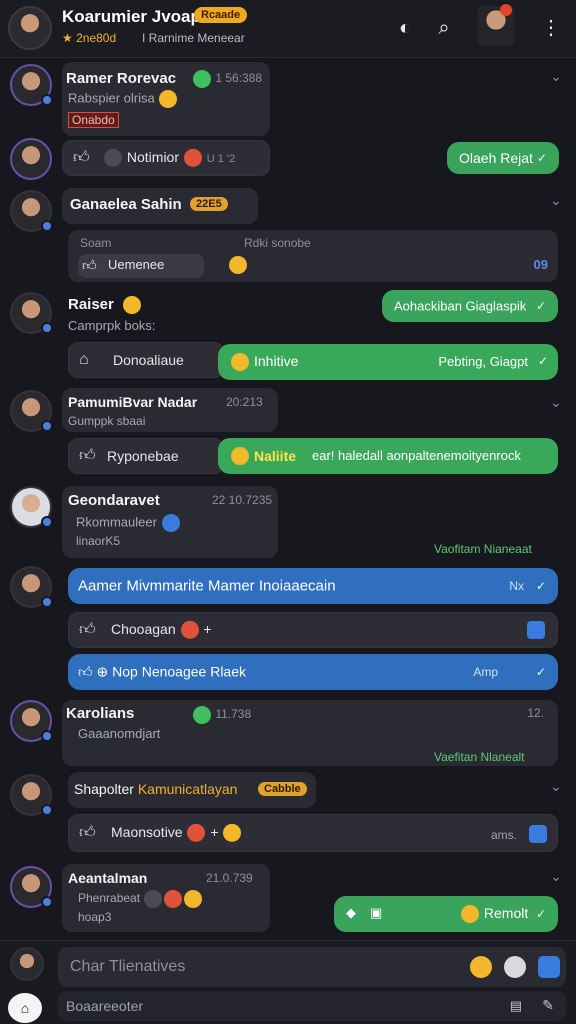  I want to click on sender-name: Ramer Rorevac, so click(121, 78).